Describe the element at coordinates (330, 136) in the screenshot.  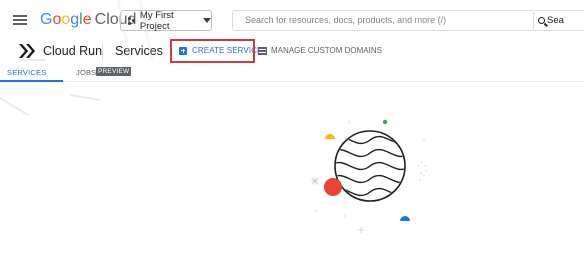
I see `yellow-dot` at that location.